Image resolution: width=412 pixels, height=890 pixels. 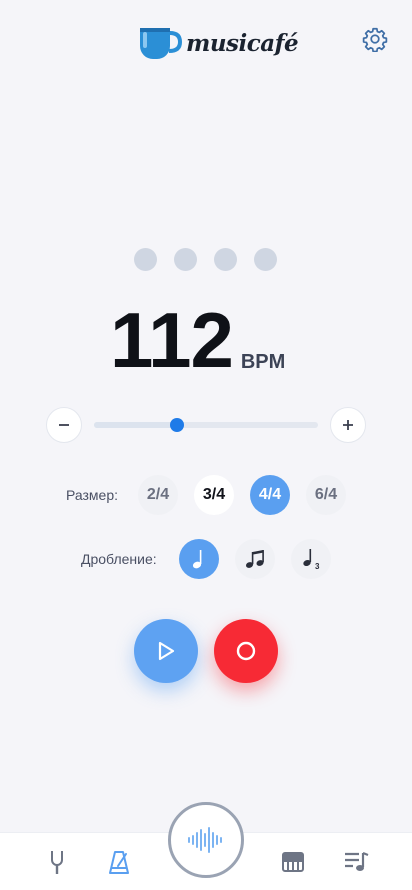 I want to click on subdivision-eighth-button, so click(x=255, y=559).